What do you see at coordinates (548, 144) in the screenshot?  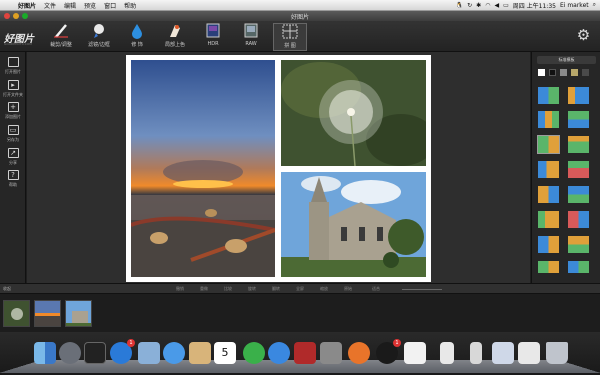 I see `template-thumb-selected` at bounding box center [548, 144].